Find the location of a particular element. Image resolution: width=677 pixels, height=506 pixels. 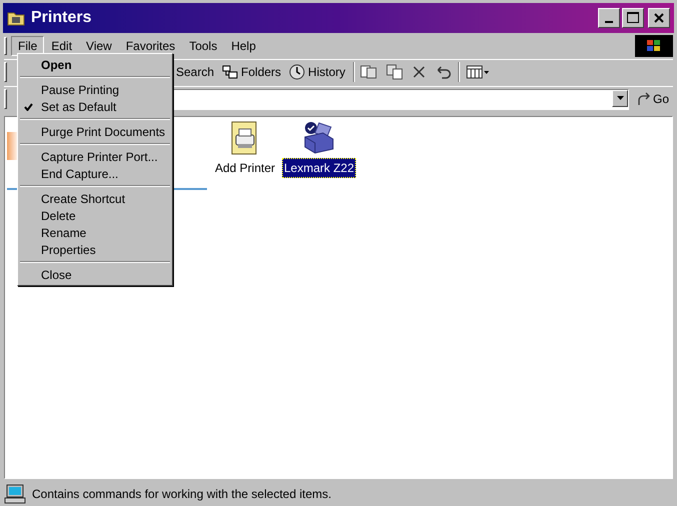

close-button is located at coordinates (659, 18).